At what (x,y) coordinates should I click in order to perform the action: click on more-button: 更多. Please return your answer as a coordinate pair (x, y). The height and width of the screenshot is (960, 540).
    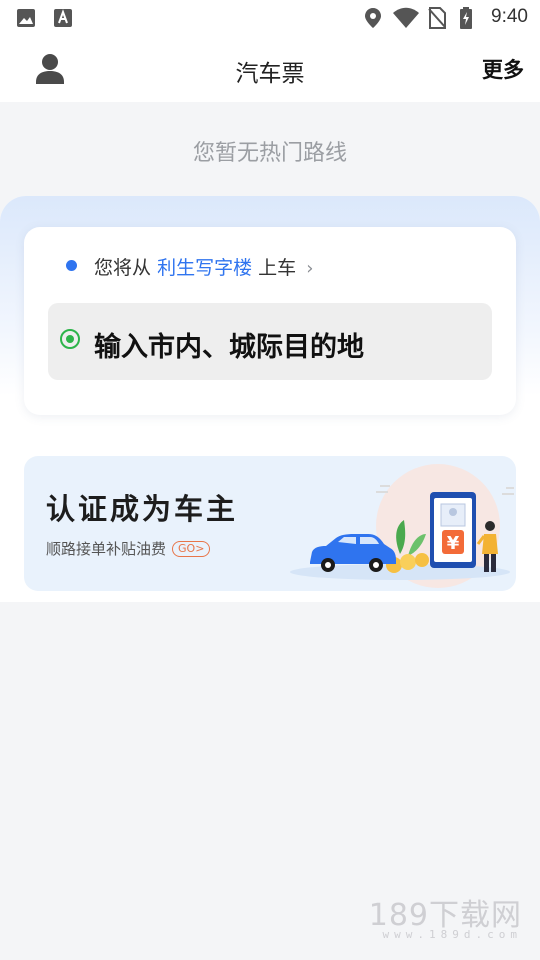
    Looking at the image, I should click on (503, 69).